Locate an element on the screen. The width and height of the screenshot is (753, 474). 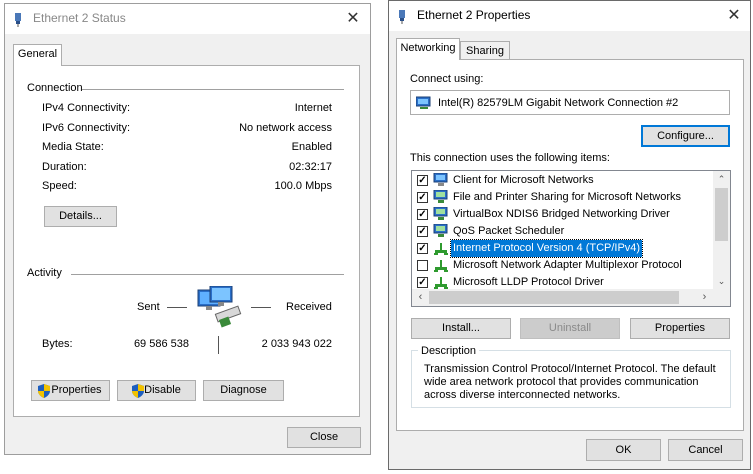
vertical-scrollbar: ⌃ ⌄ is located at coordinates (721, 230).